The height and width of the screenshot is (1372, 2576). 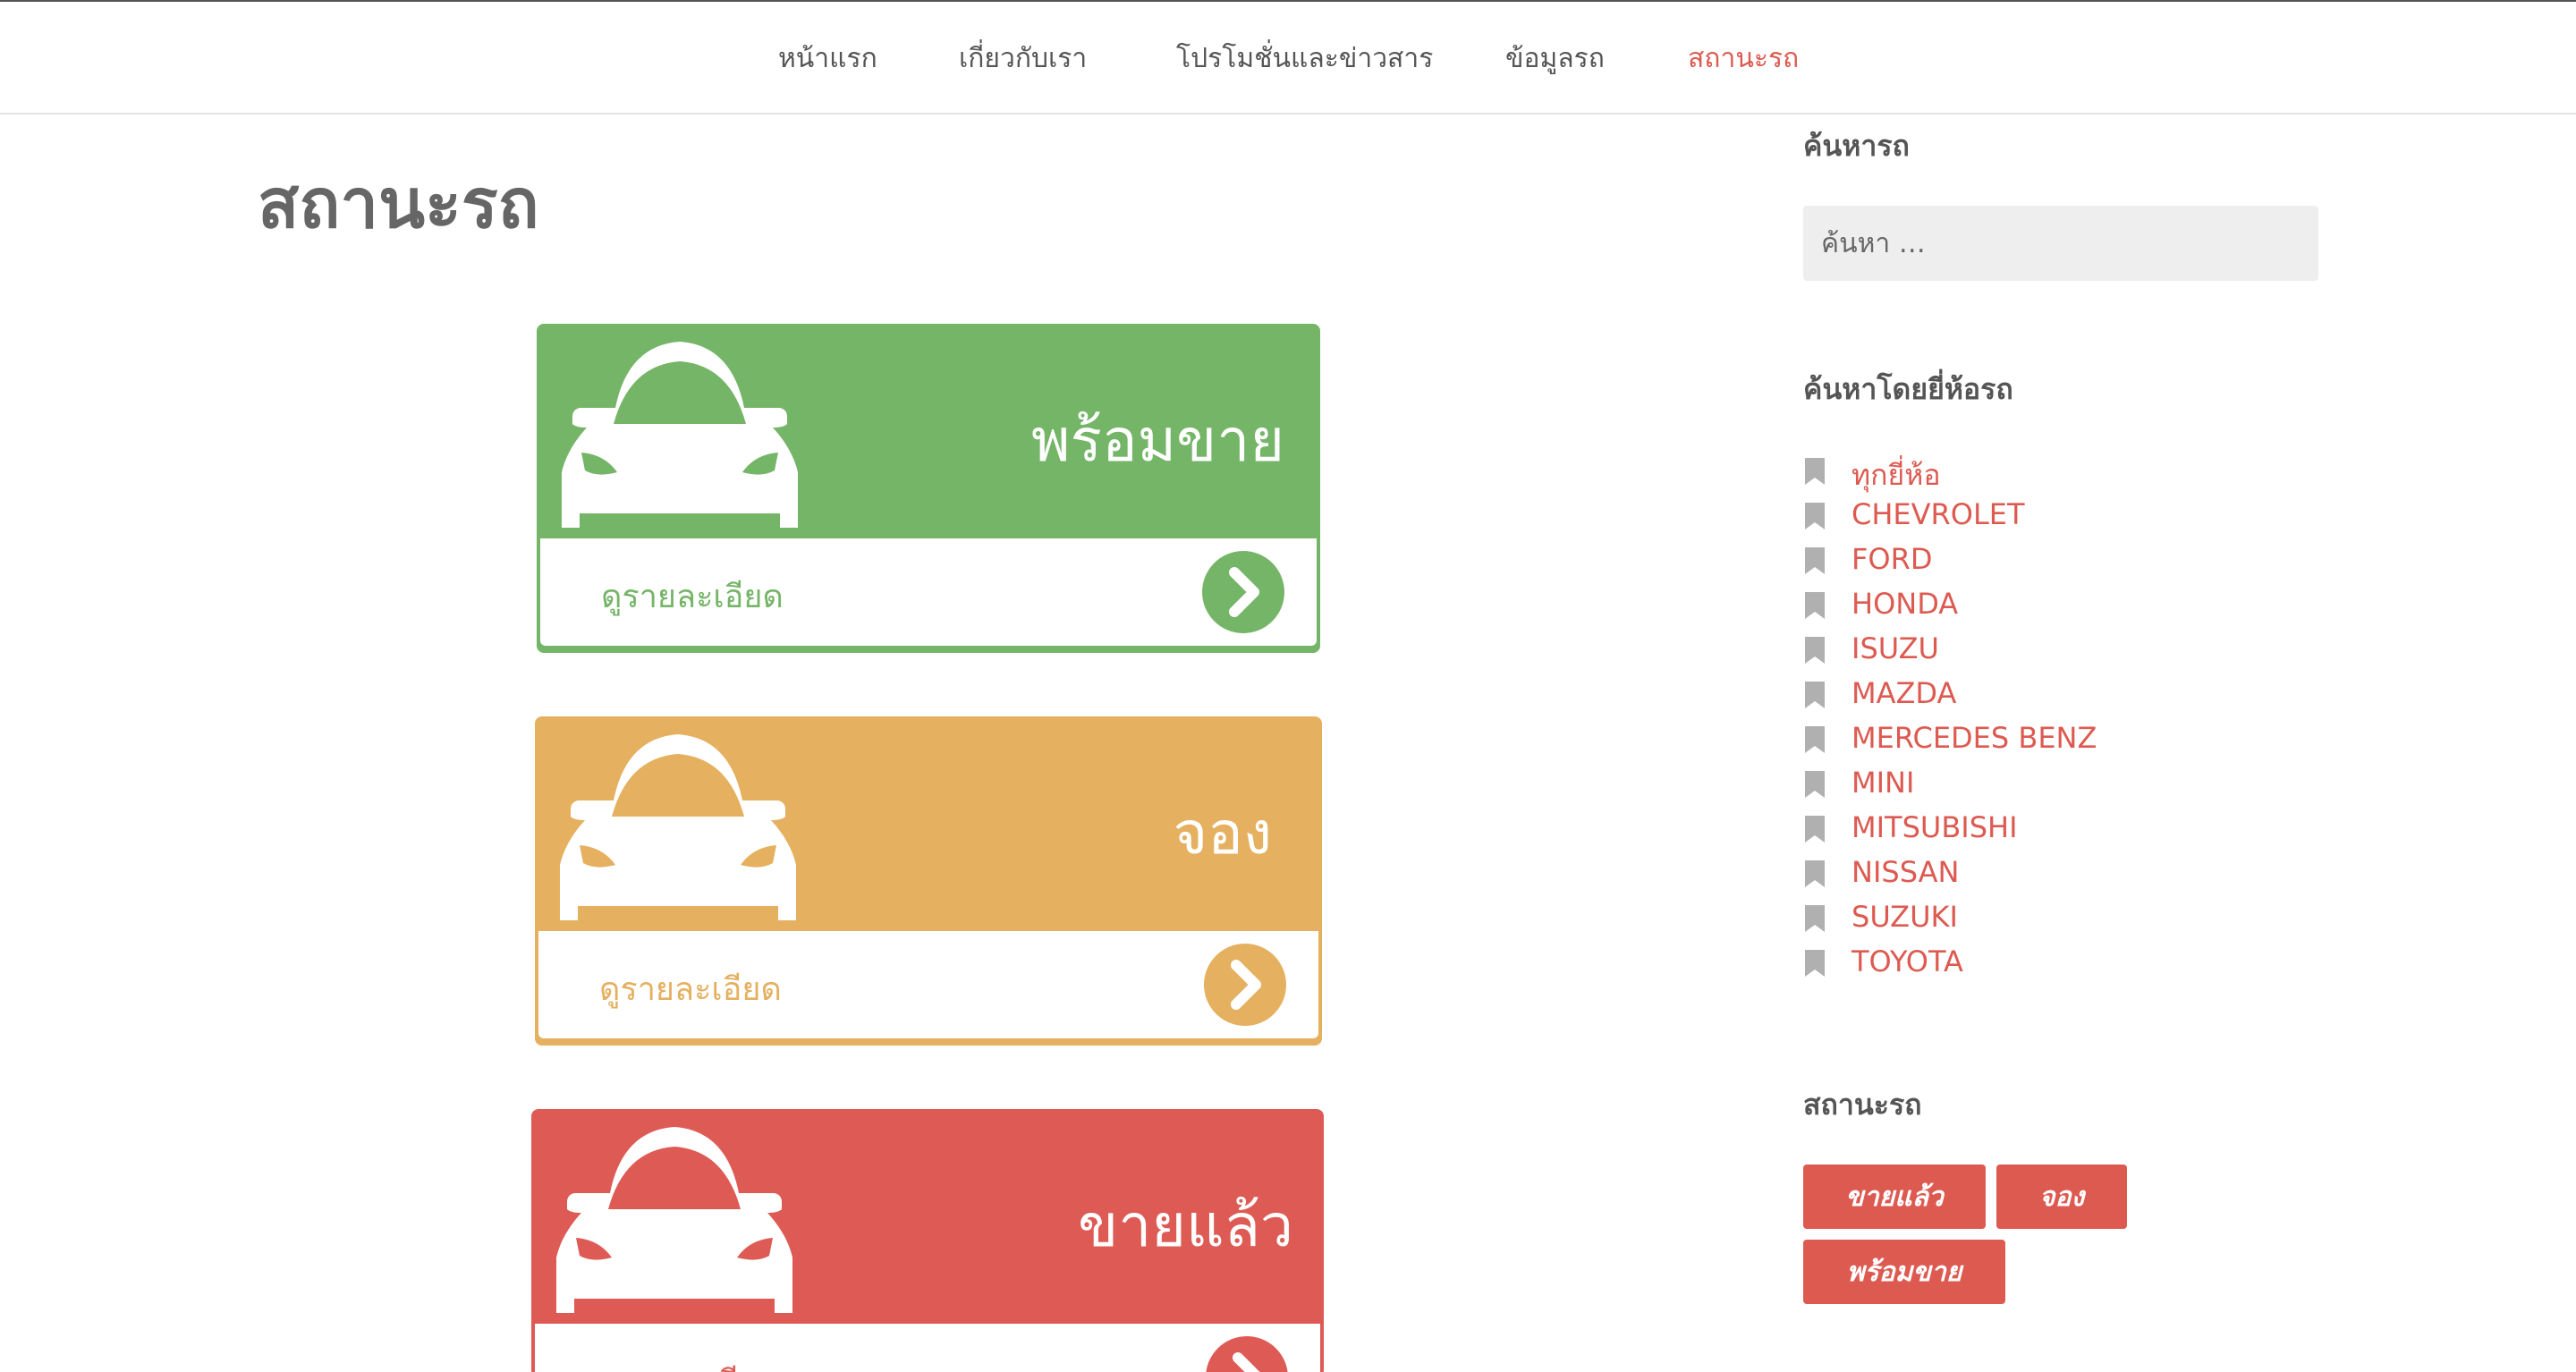 What do you see at coordinates (1304, 59) in the screenshot?
I see `nav-item-promotions: โปรโมชั่นและข่าวสาร` at bounding box center [1304, 59].